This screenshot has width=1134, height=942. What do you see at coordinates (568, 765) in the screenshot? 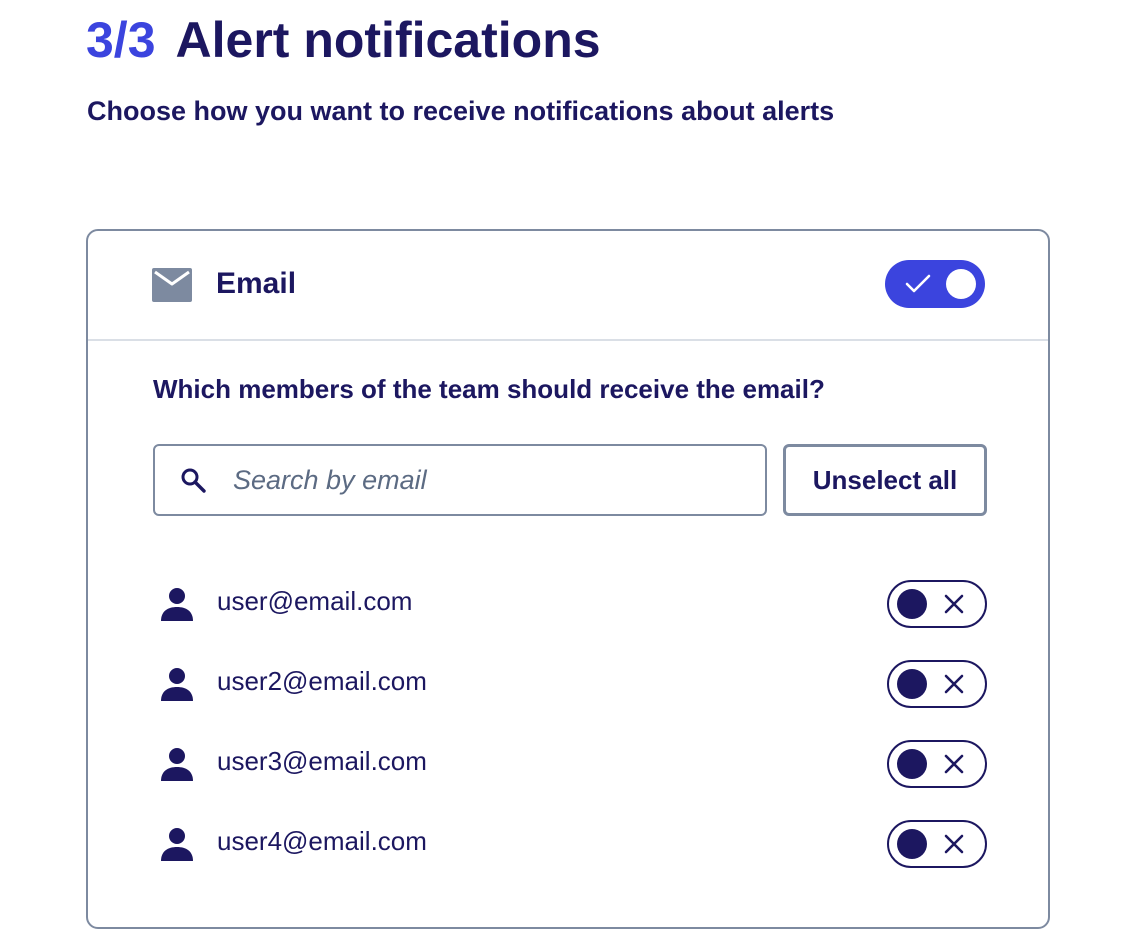
I see `member-row: user3@email.com` at bounding box center [568, 765].